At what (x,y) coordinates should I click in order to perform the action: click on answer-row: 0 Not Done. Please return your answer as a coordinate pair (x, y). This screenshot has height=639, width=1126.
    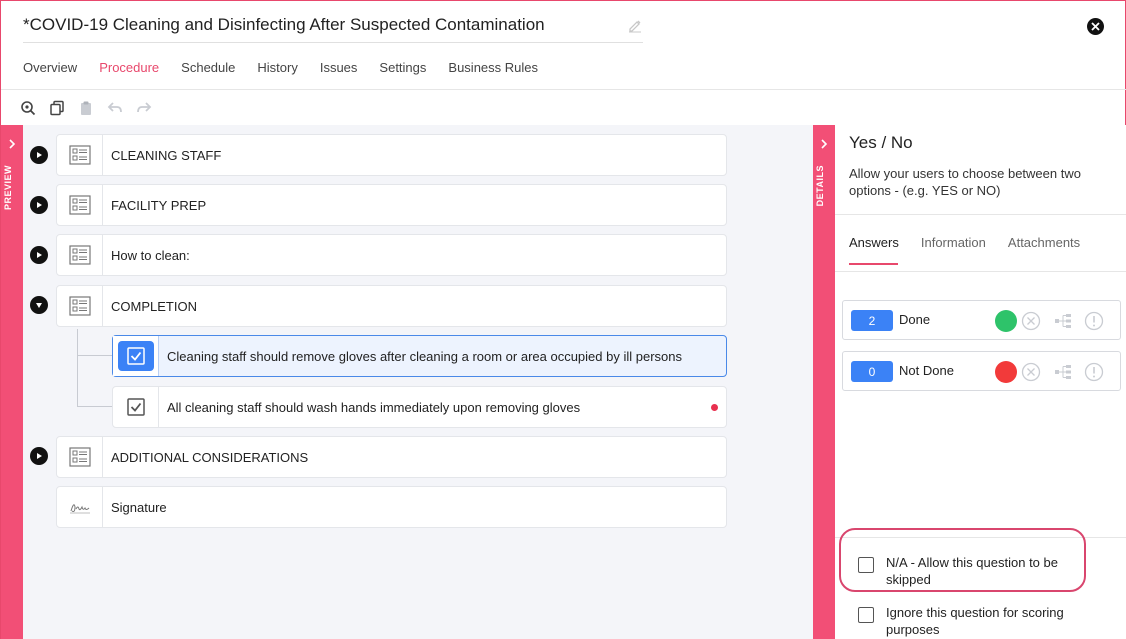
    Looking at the image, I should click on (981, 371).